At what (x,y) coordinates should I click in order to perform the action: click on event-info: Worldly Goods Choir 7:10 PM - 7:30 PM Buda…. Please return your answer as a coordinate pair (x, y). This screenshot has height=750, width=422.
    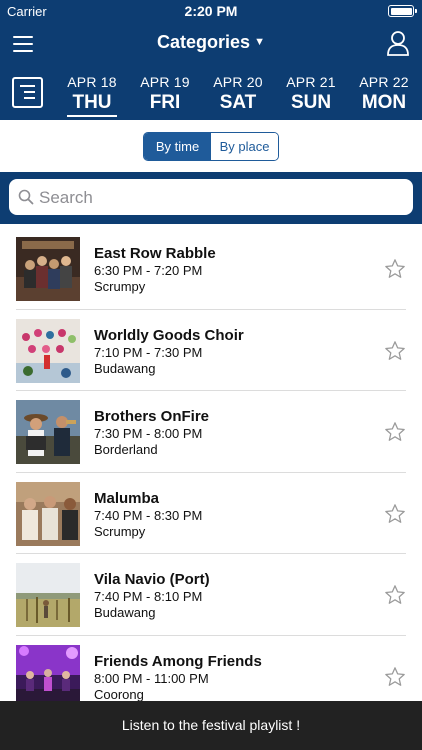
    Looking at the image, I should click on (229, 352).